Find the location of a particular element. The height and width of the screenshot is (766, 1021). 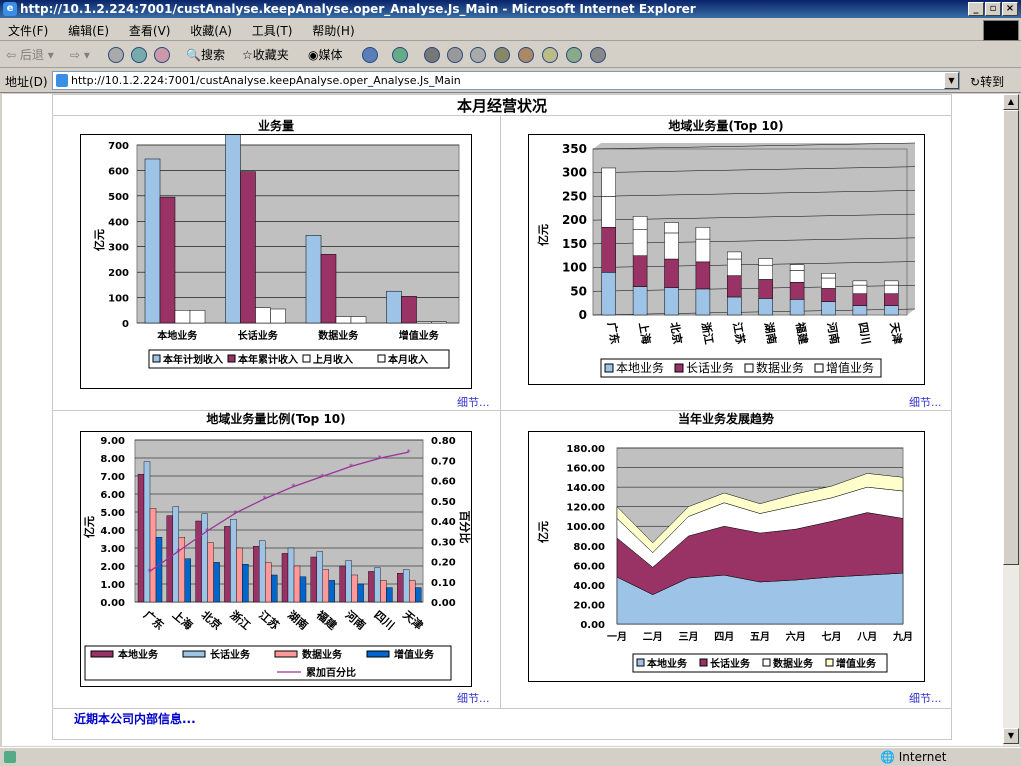

history-icon is located at coordinates (370, 55).